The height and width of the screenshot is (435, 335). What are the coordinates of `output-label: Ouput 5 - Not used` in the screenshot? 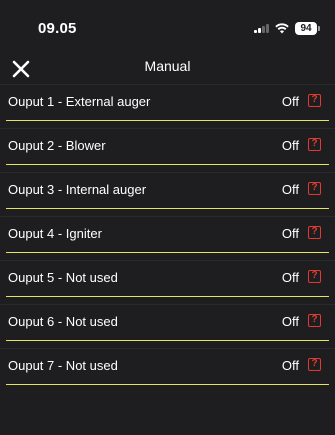 It's located at (63, 277).